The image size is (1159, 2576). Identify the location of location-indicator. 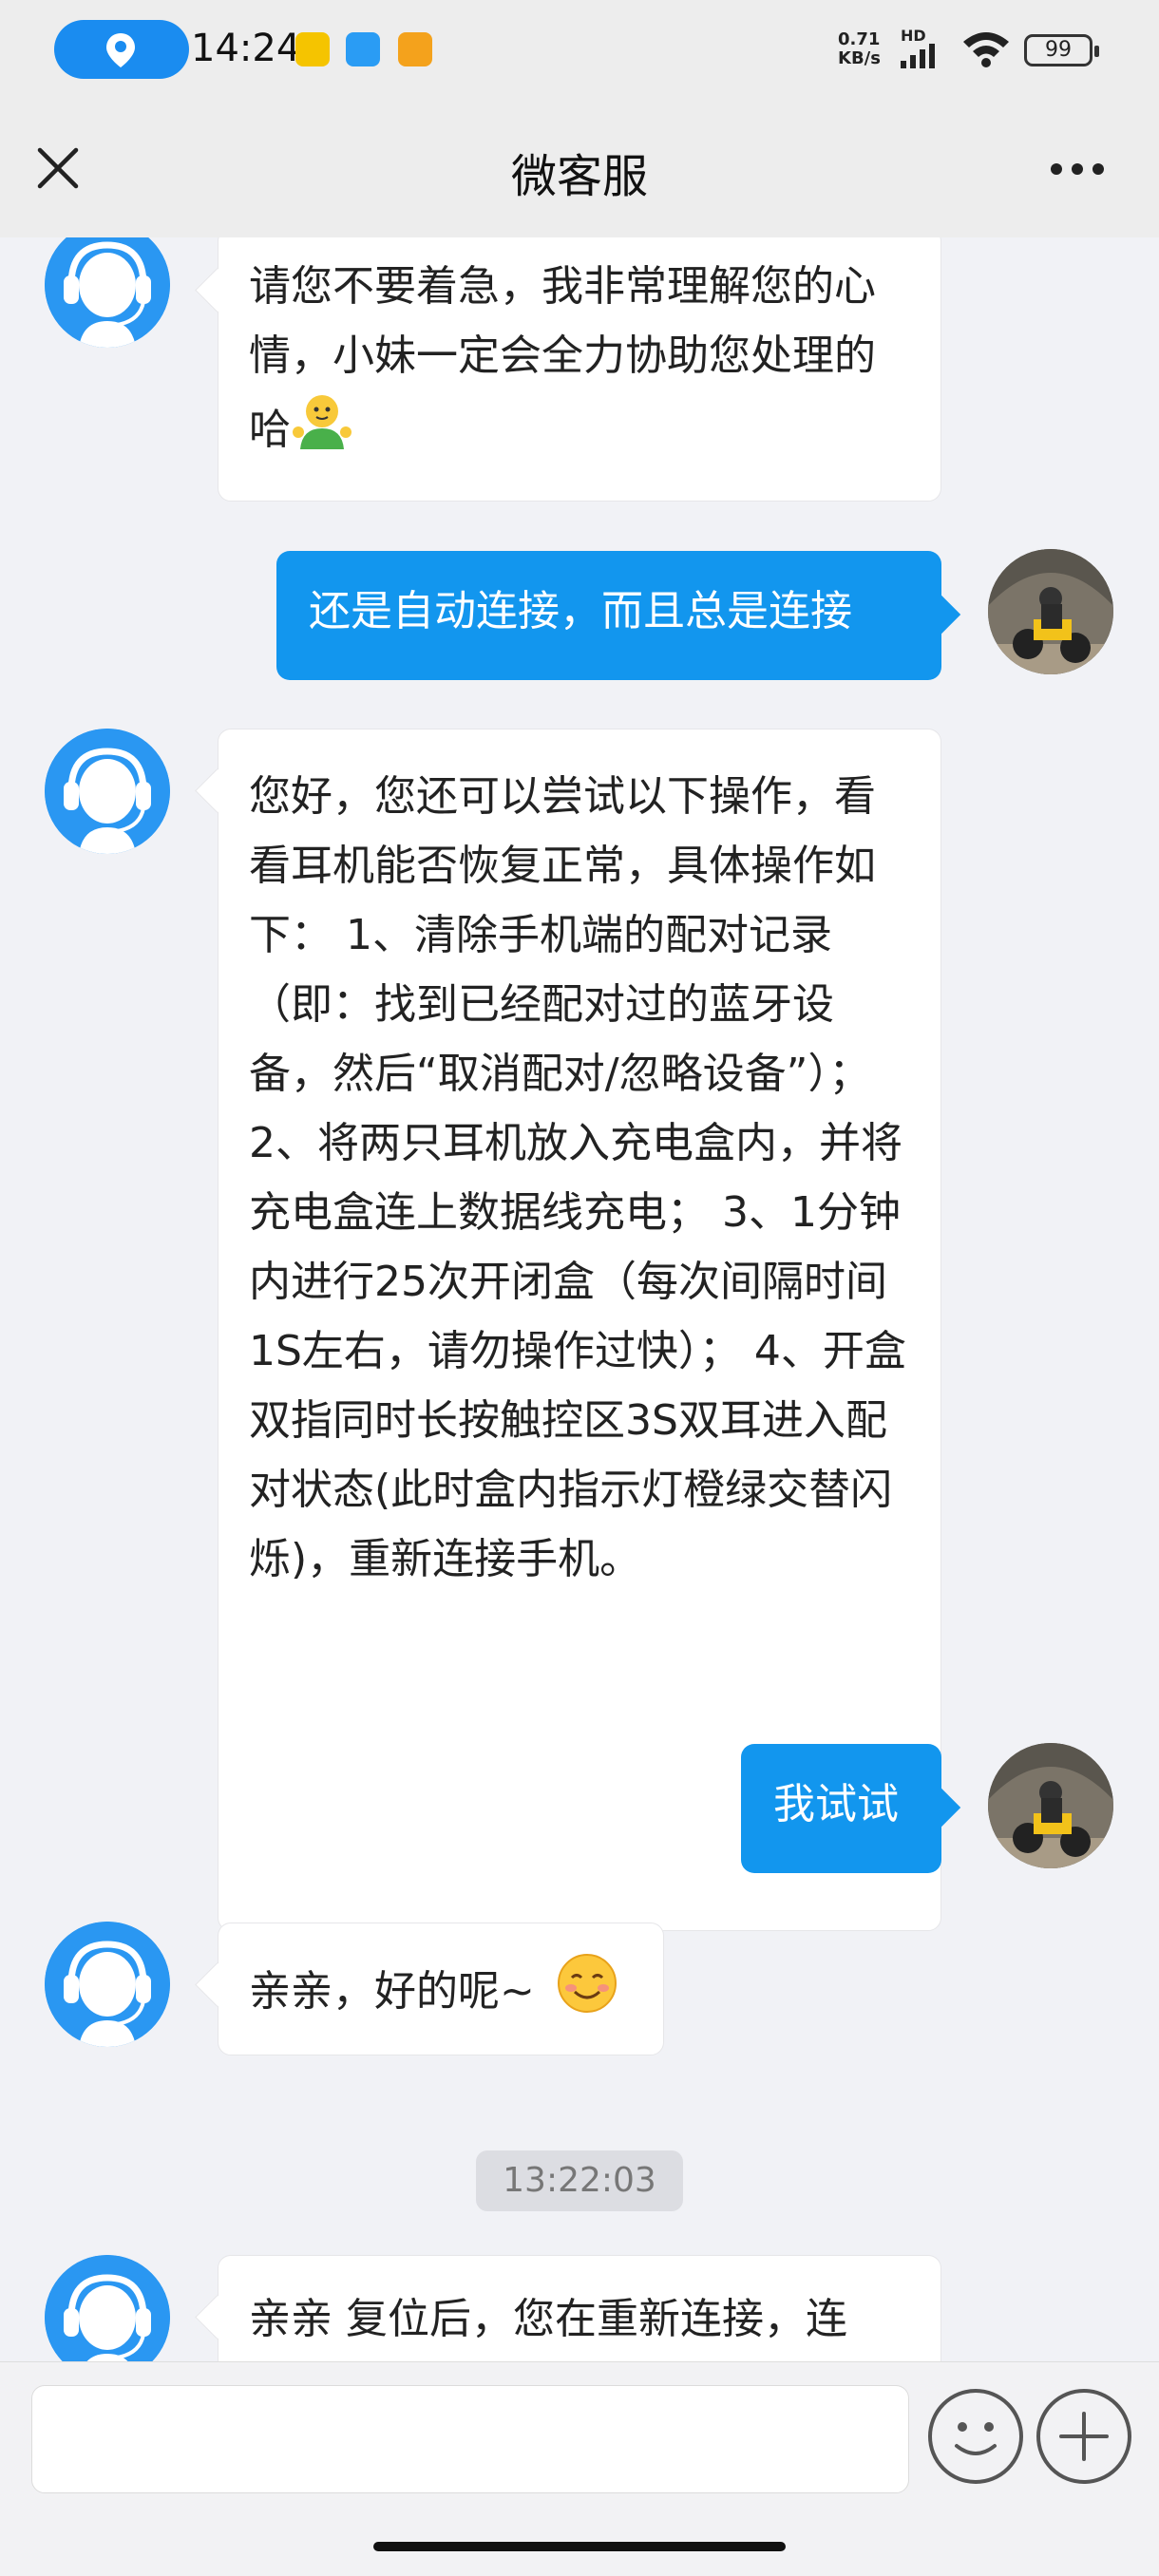
(121, 49).